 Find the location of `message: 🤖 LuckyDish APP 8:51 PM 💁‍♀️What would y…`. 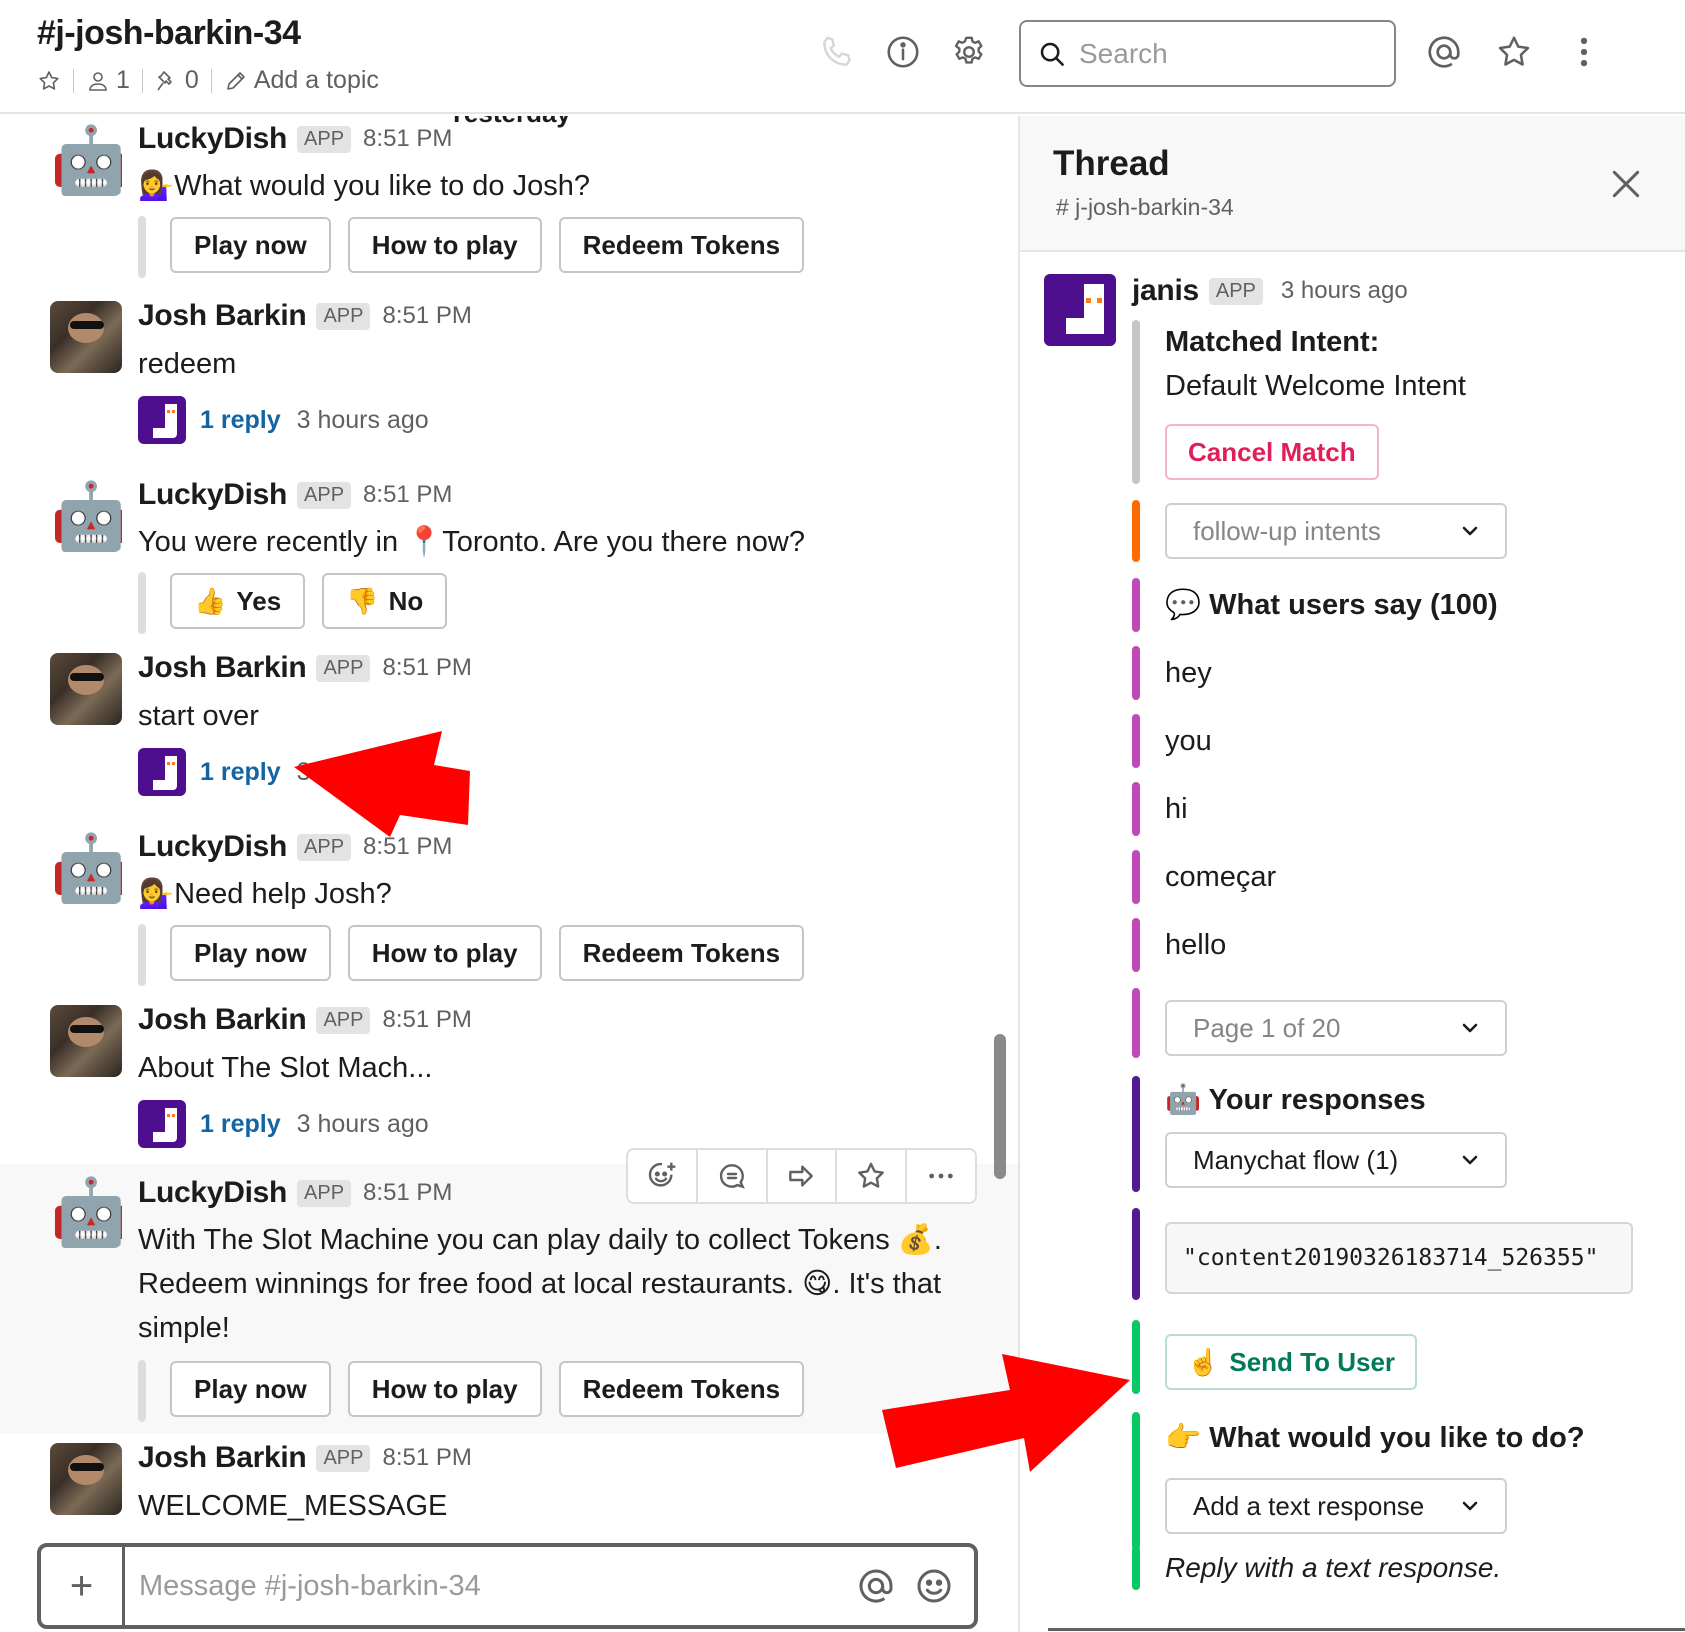

message: 🤖 LuckyDish APP 8:51 PM 💁‍♀️What would y… is located at coordinates (509, 206).